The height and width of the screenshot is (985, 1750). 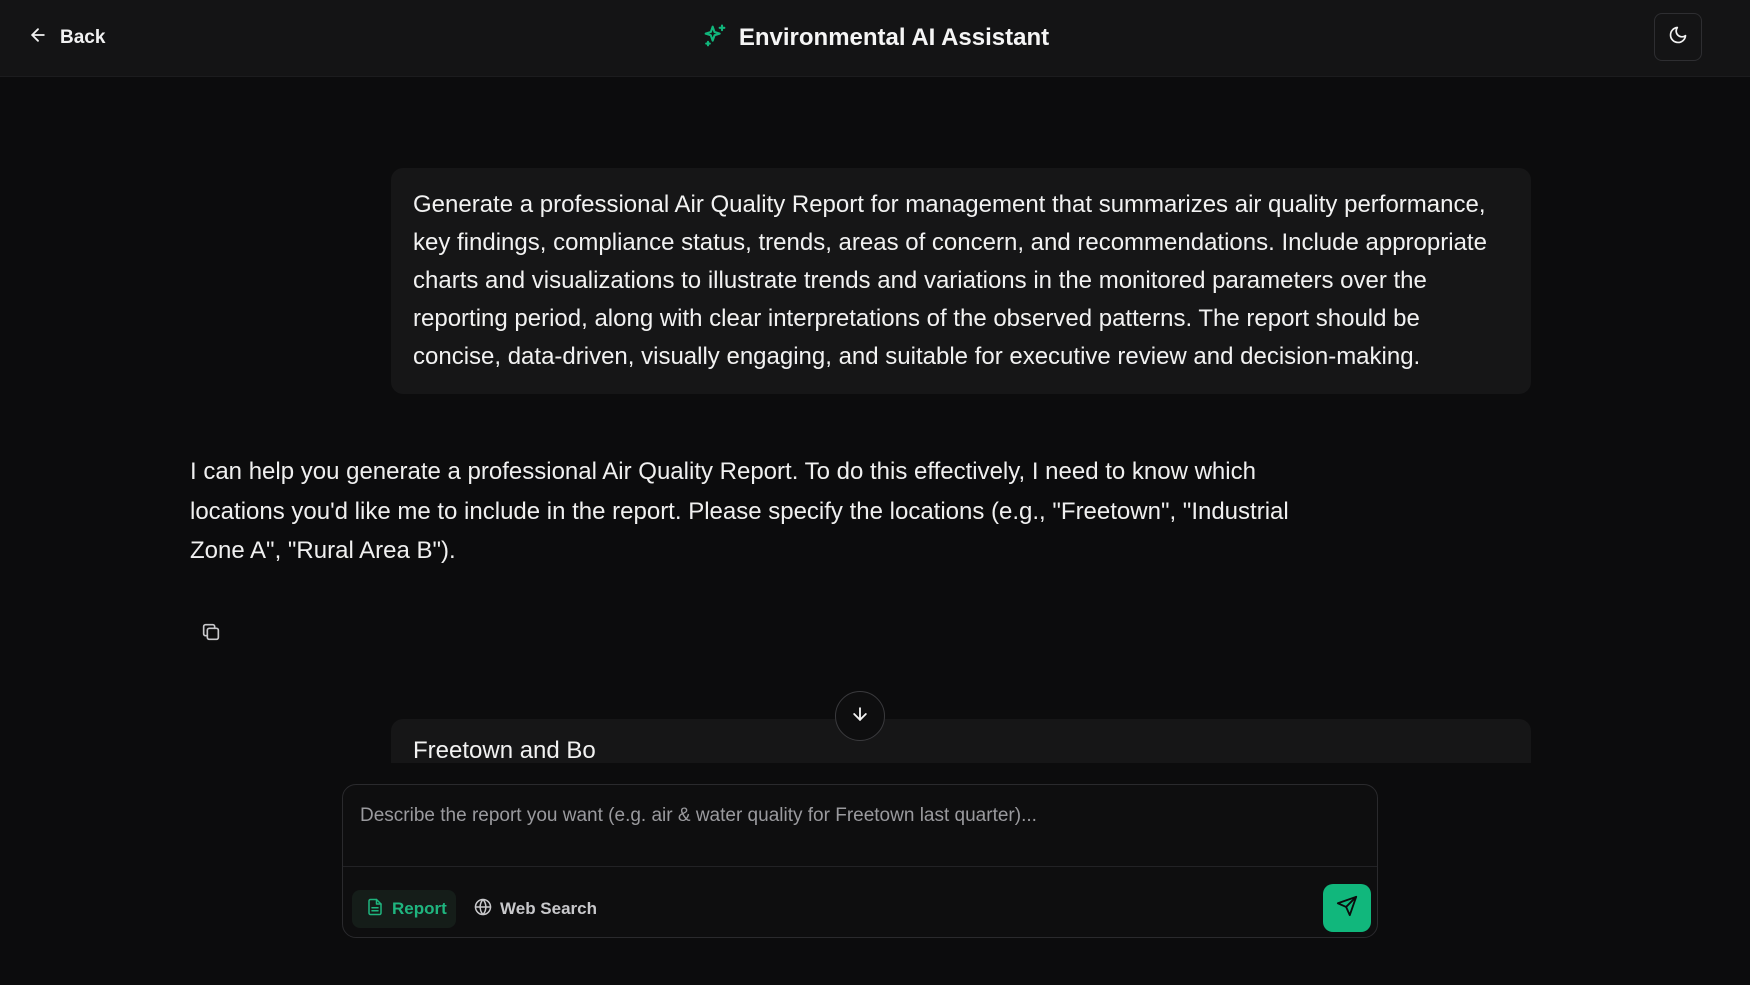 I want to click on sparkles-icon, so click(x=715, y=38).